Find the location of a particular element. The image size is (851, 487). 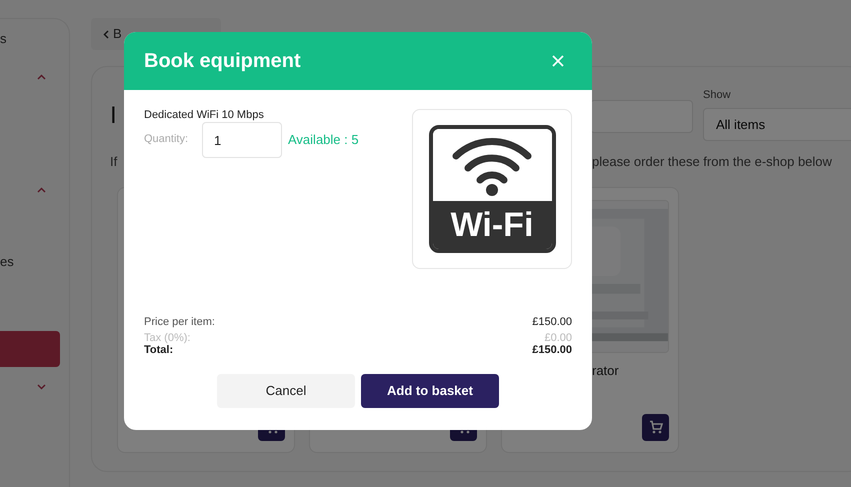

search-field is located at coordinates (641, 116).